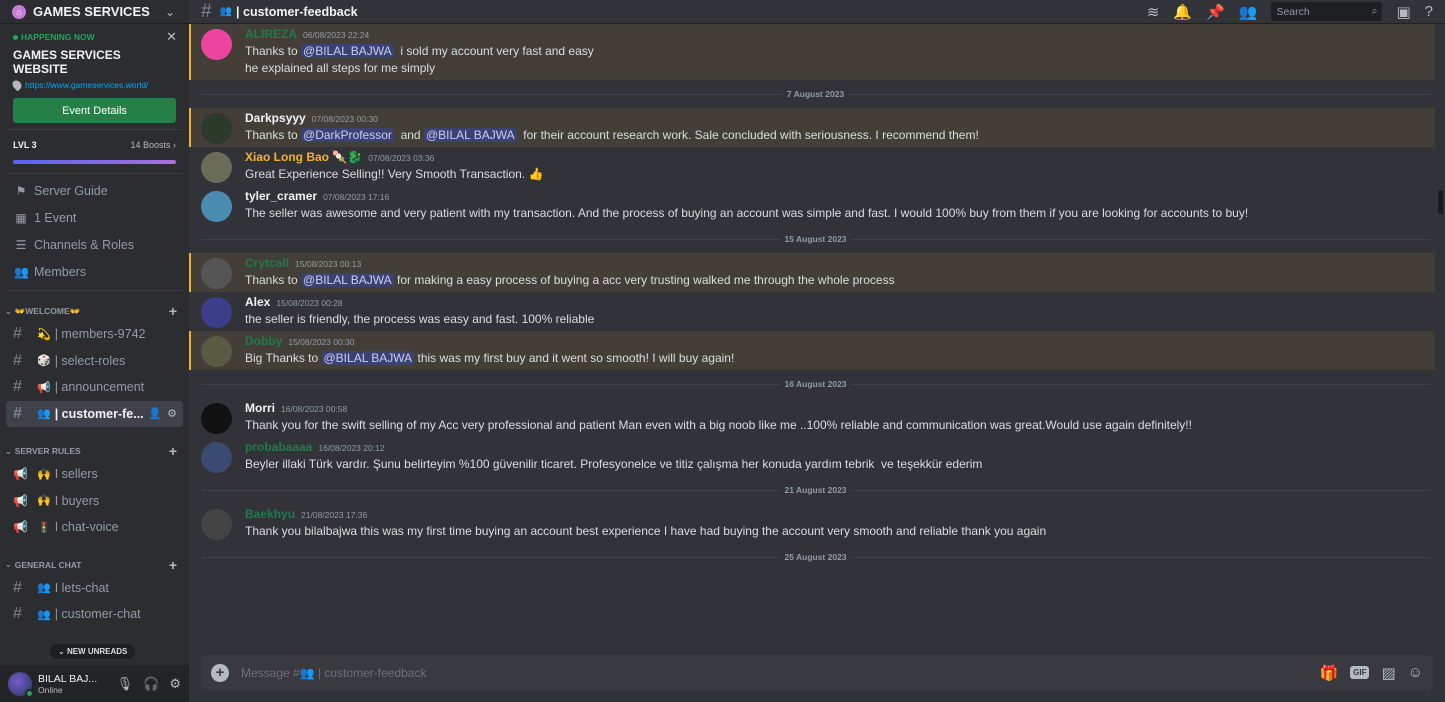  Describe the element at coordinates (347, 135) in the screenshot. I see `user-mention: @DarkProfessor` at that location.